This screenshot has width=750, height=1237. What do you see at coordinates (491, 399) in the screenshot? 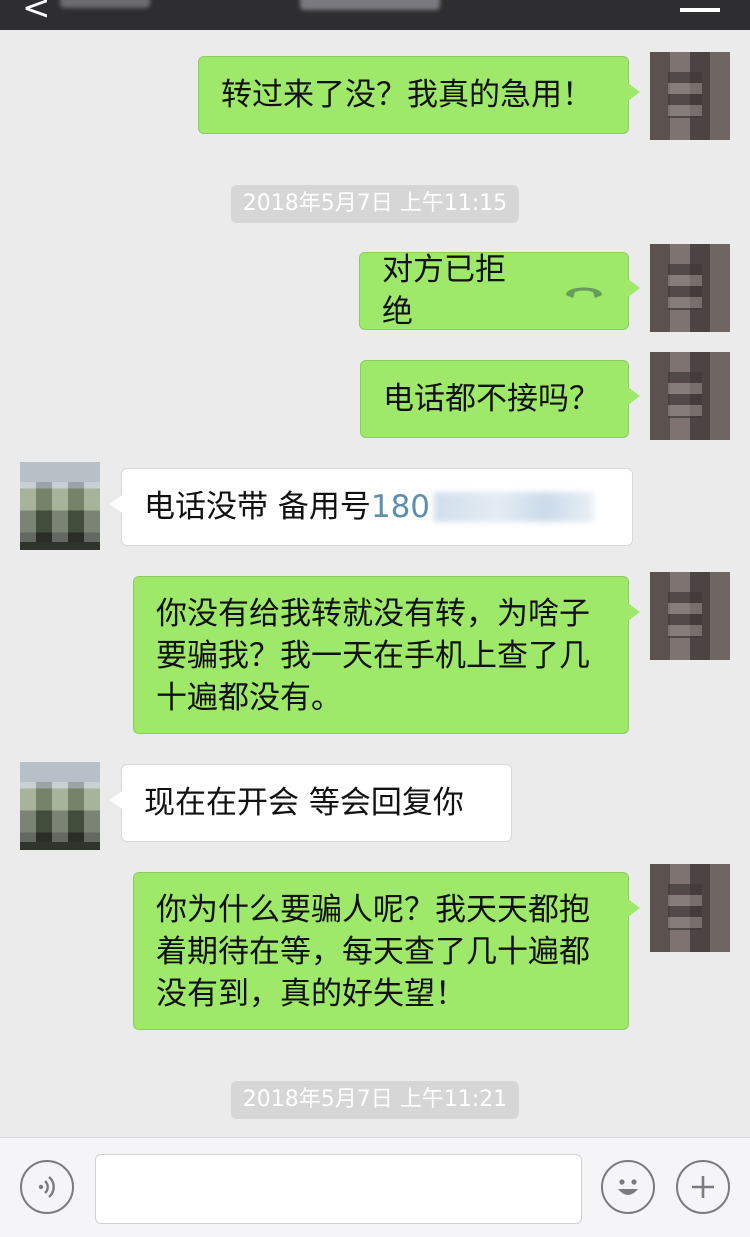
I see `message-text: 电话都不接吗？` at bounding box center [491, 399].